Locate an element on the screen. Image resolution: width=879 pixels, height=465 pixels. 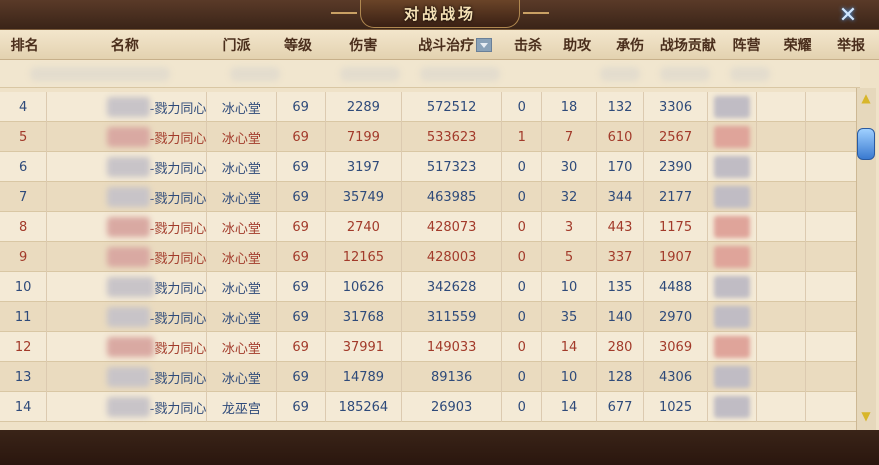
table-row: 13 -戮力同心 冰心堂 69 14789 89136 0 10 128 4306 is located at coordinates (430, 377).